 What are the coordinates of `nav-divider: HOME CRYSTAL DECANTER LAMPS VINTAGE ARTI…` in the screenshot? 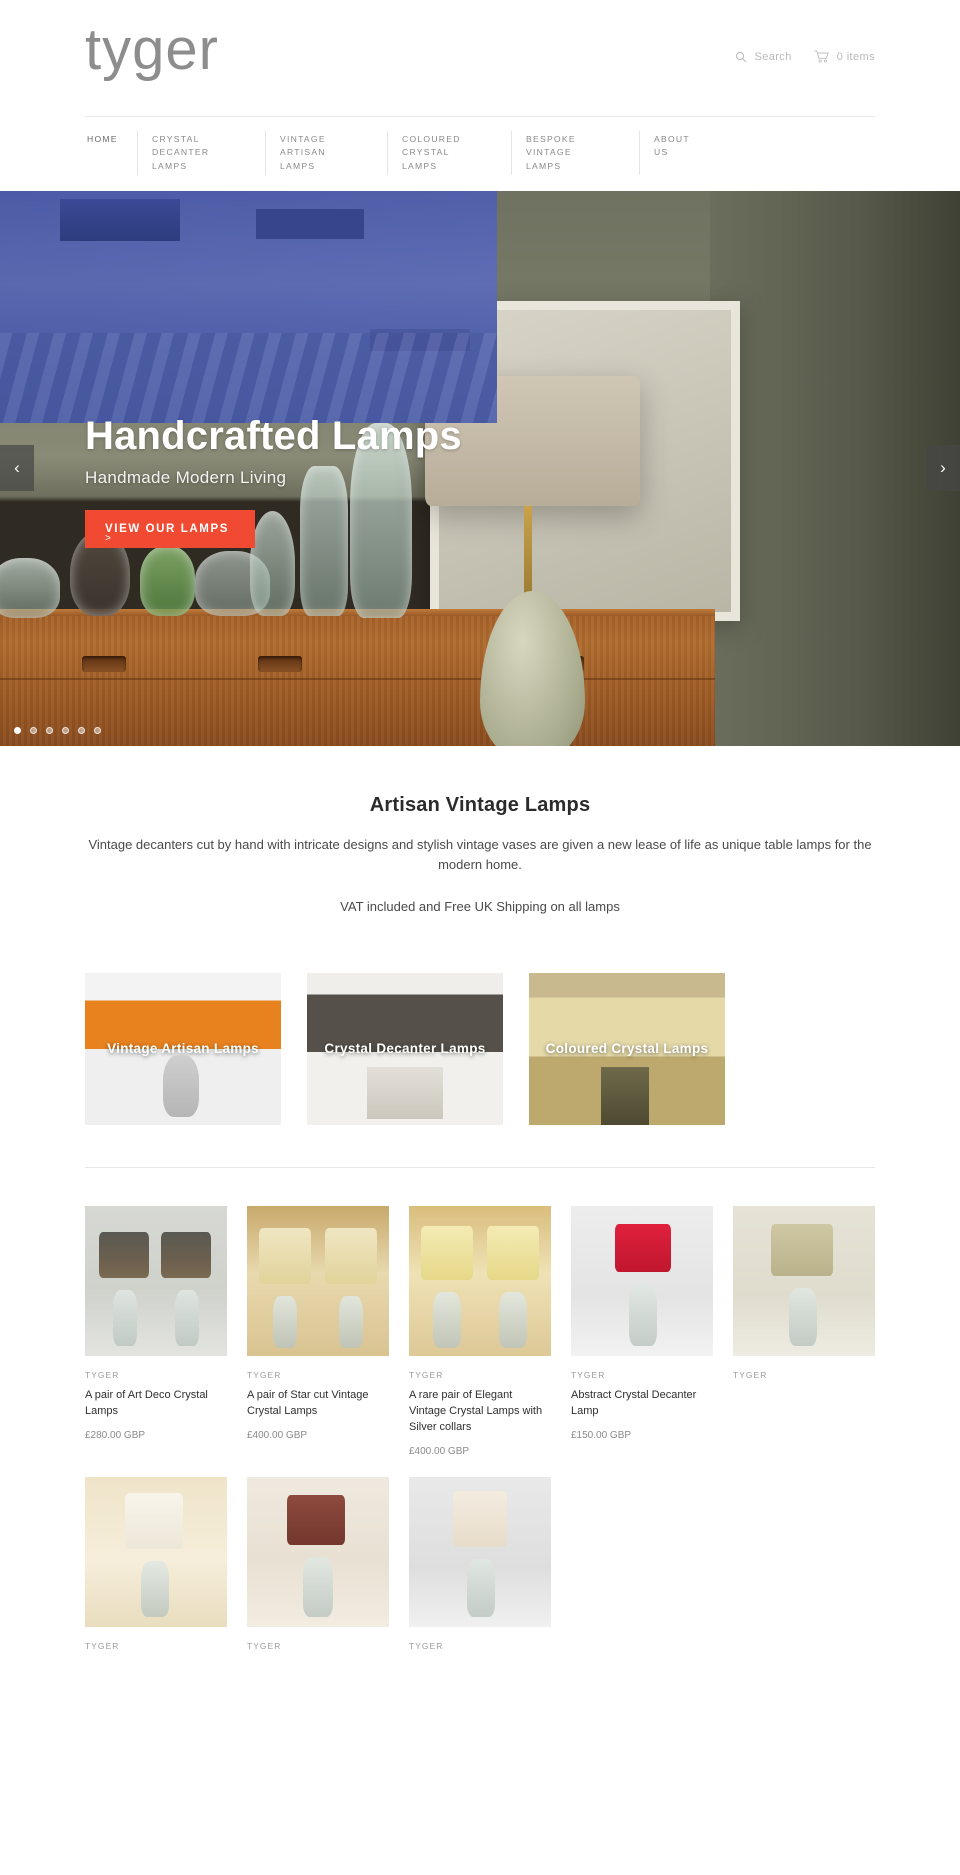 It's located at (480, 153).